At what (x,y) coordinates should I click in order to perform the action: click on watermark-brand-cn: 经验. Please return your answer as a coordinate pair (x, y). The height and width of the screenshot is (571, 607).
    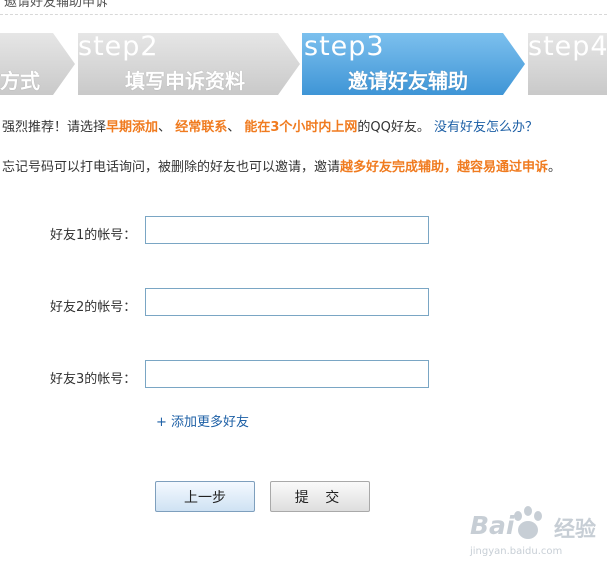
    Looking at the image, I should click on (575, 529).